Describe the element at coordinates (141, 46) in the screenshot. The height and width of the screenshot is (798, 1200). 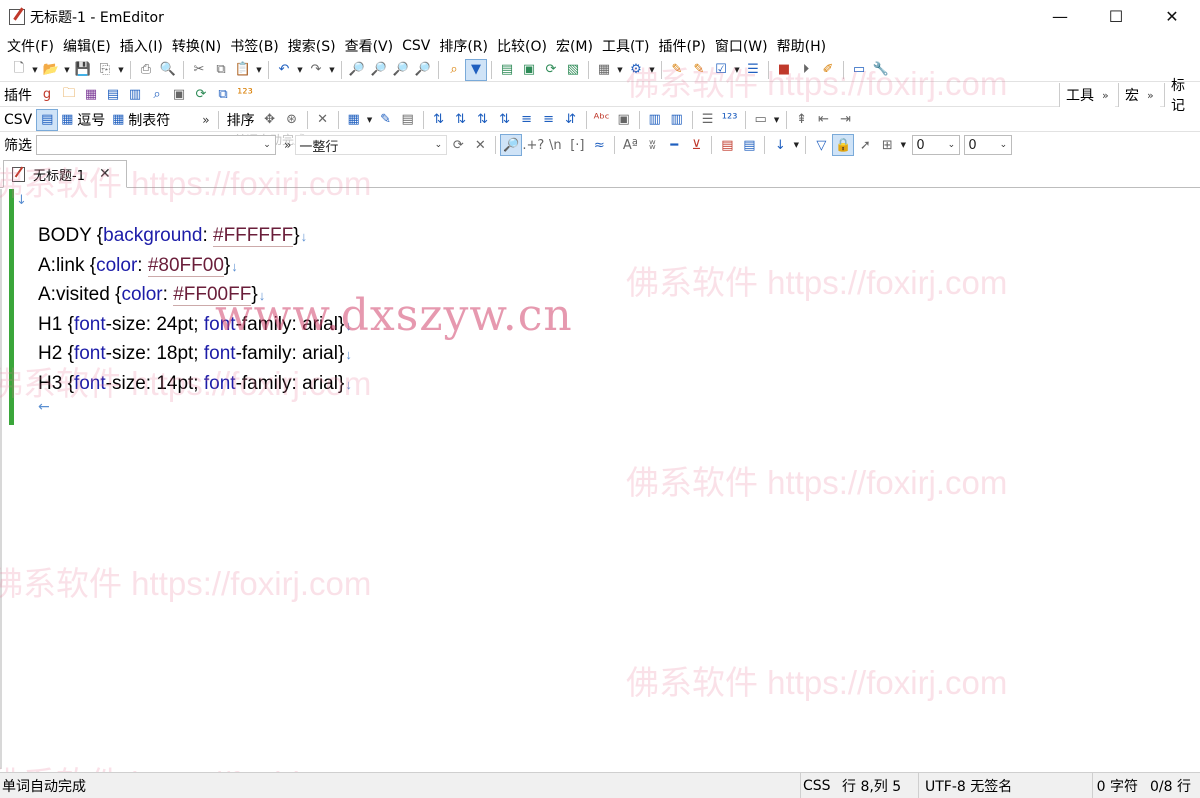
I see `menu-insert: 插入(I)` at that location.